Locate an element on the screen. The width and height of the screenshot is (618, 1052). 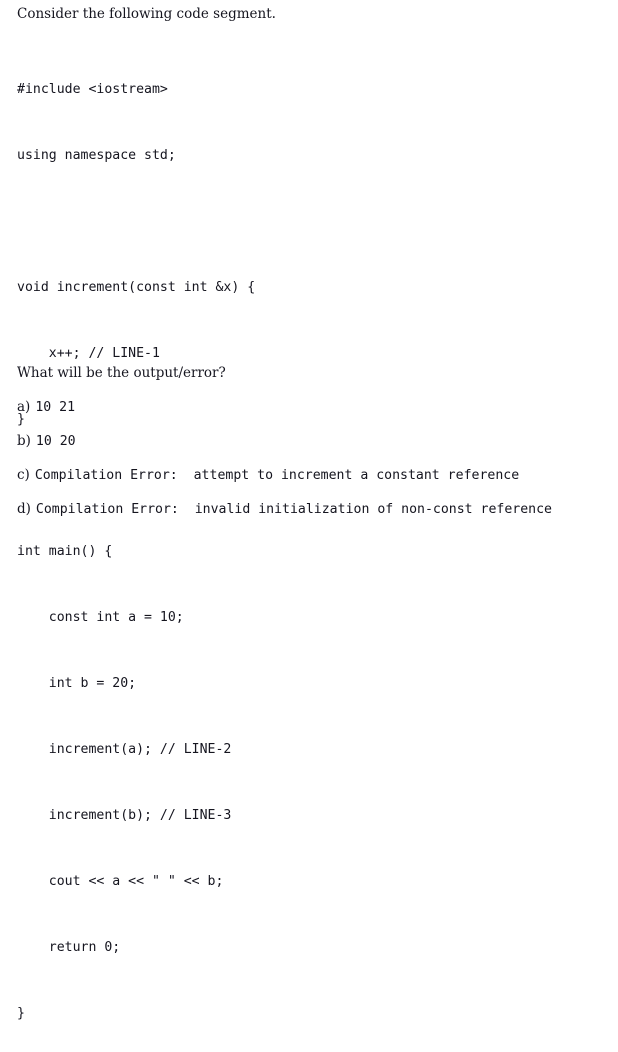
code-line: int b = 20; is located at coordinates (77, 683).